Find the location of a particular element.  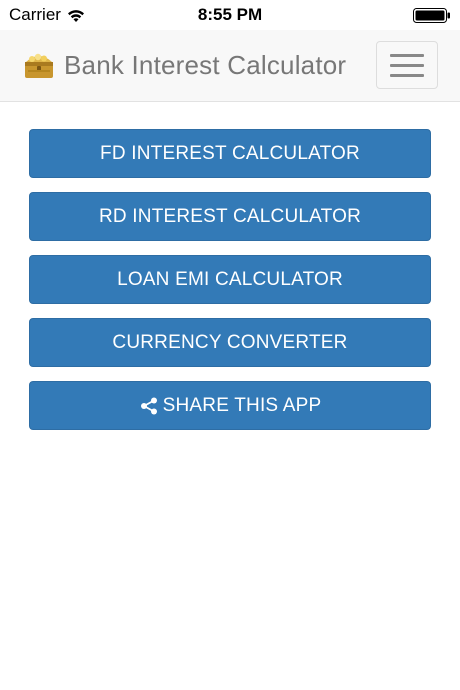

loan-emi-calculator-button: LOAN EMI CALCULATOR is located at coordinates (230, 279).